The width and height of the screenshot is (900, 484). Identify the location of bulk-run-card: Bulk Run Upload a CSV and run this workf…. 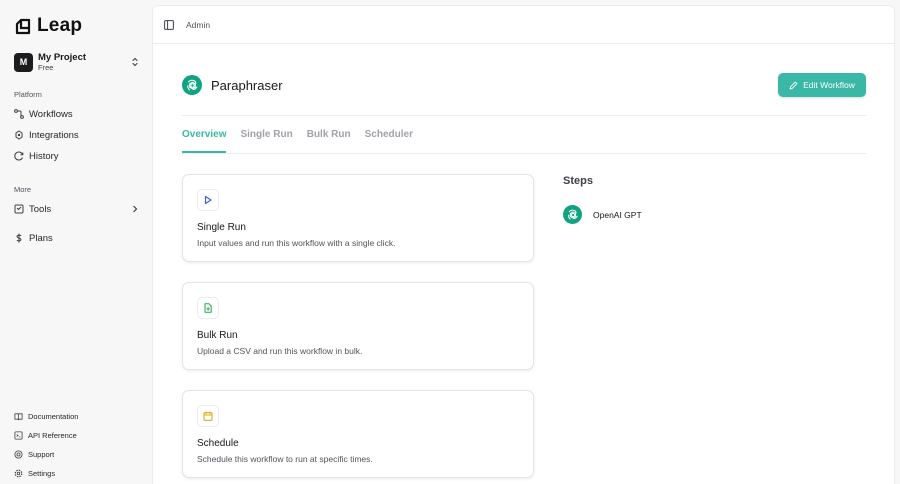
(358, 326).